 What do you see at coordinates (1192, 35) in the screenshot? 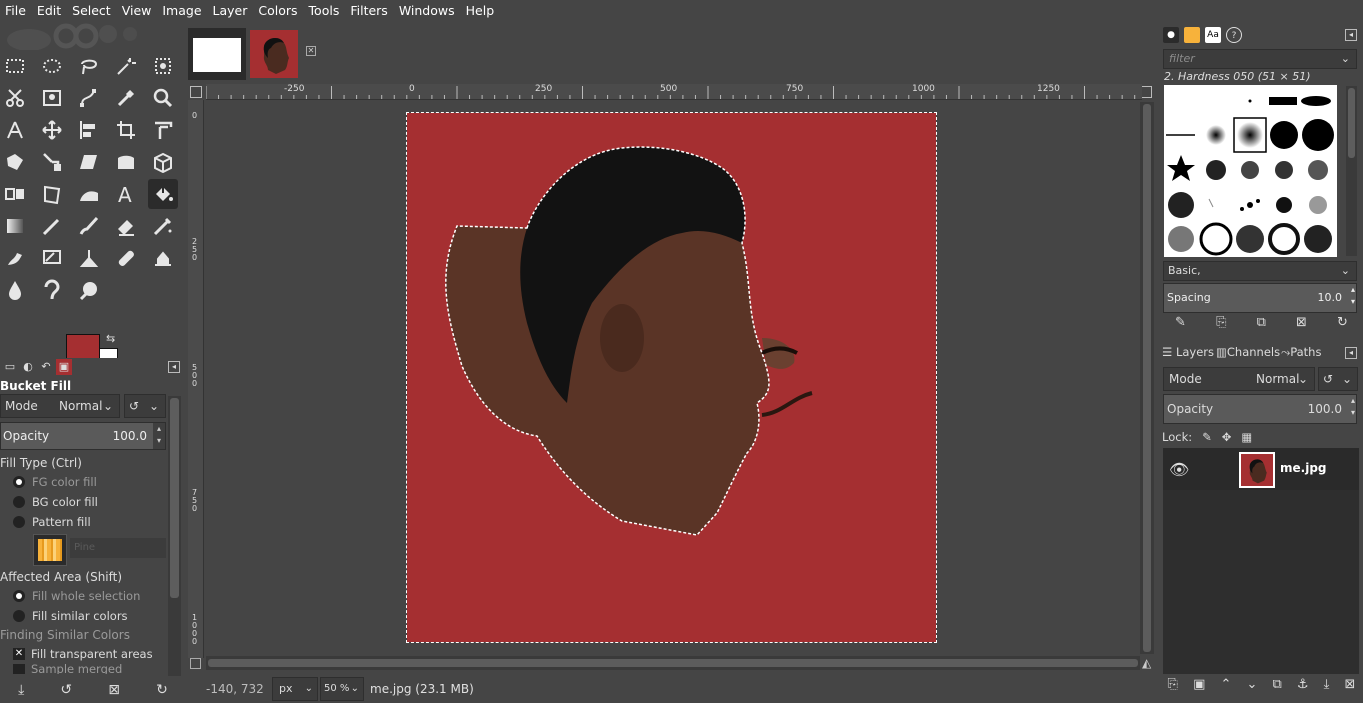
I see `patterns-tab-icon` at bounding box center [1192, 35].